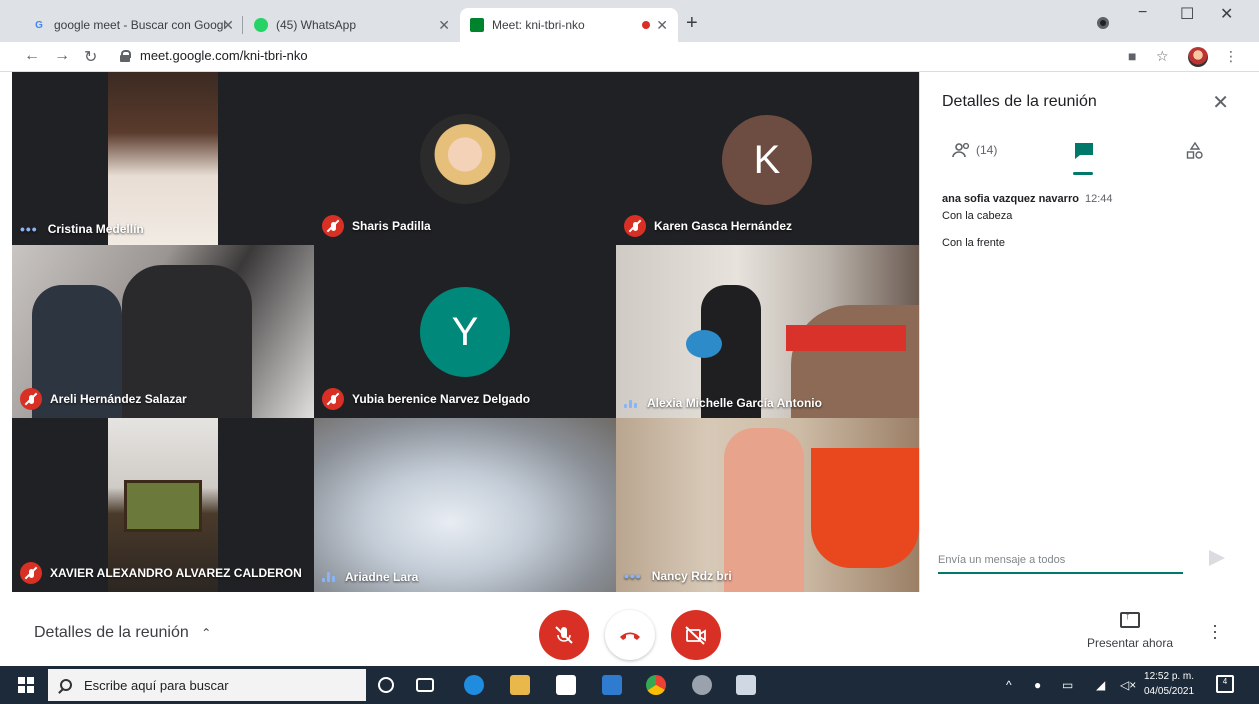  What do you see at coordinates (977, 216) in the screenshot?
I see `chat-message-text: Con la cabeza` at bounding box center [977, 216].